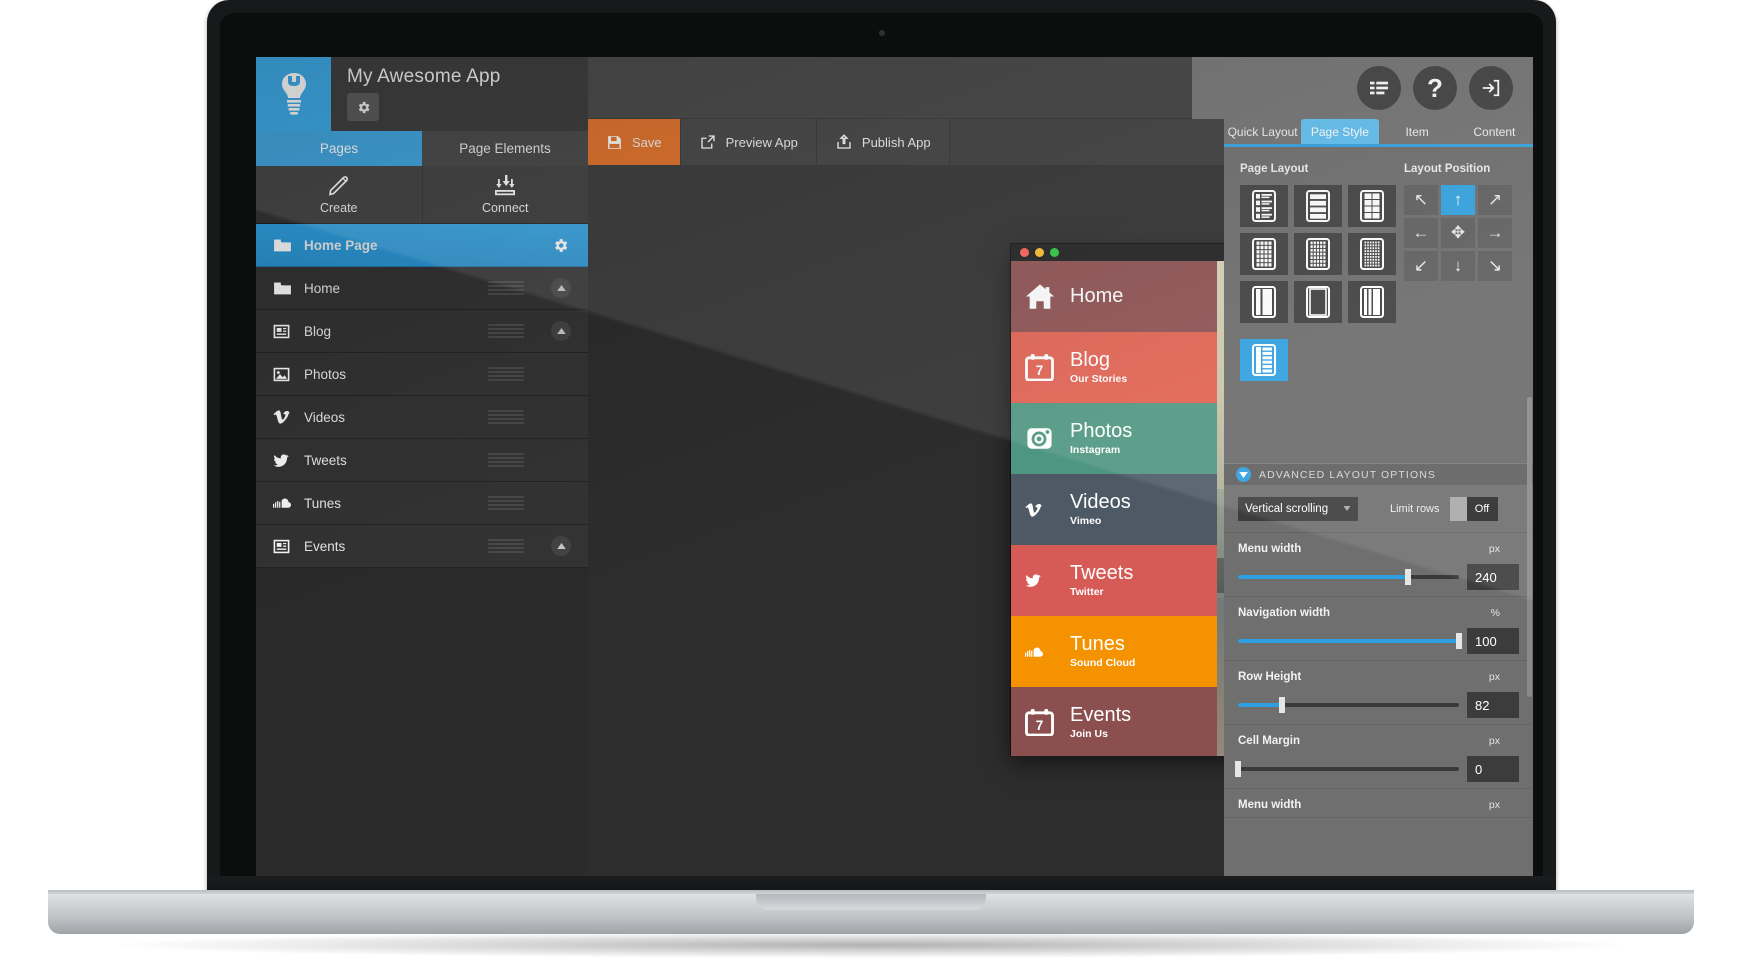  I want to click on layout-option-list-detail-layout, so click(1264, 206).